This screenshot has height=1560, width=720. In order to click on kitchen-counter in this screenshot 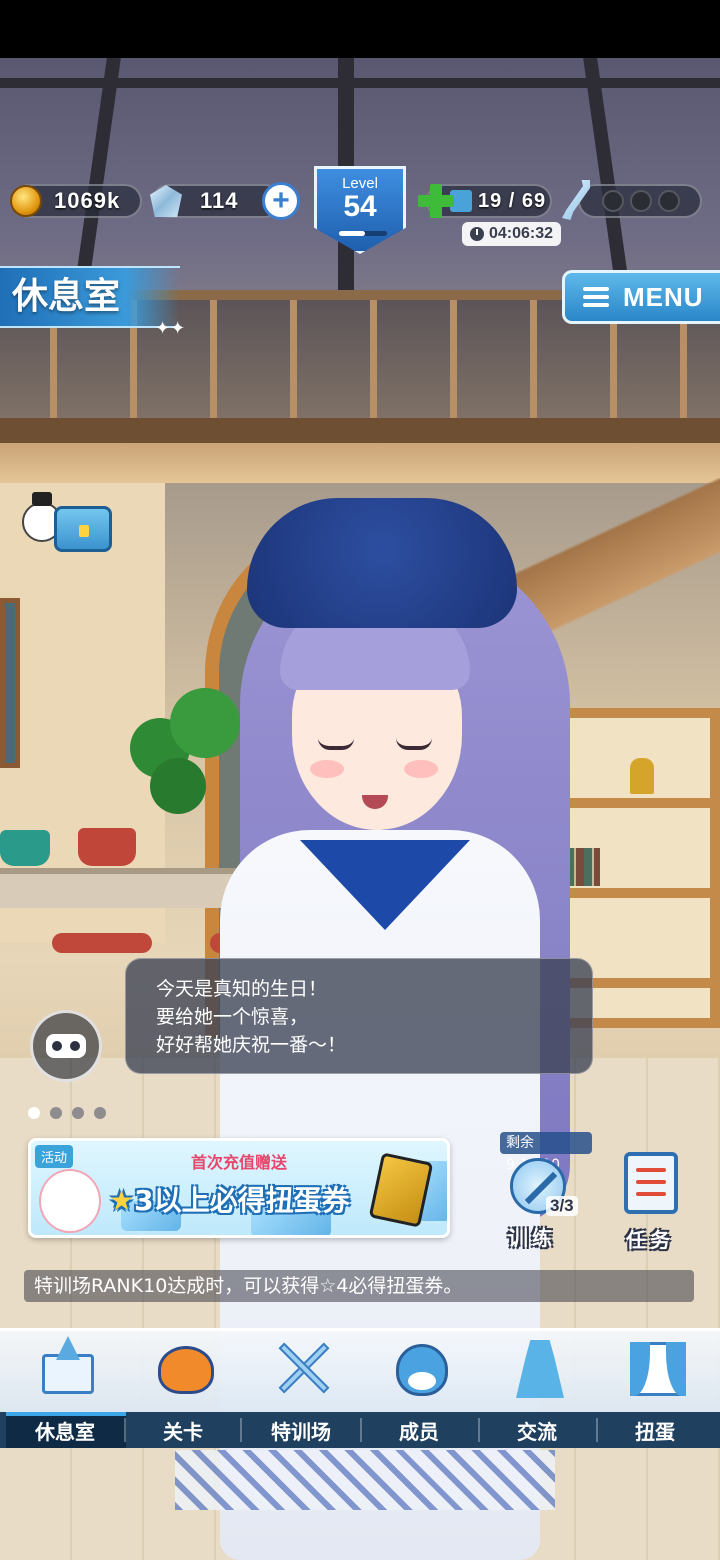, I will do `click(120, 888)`.